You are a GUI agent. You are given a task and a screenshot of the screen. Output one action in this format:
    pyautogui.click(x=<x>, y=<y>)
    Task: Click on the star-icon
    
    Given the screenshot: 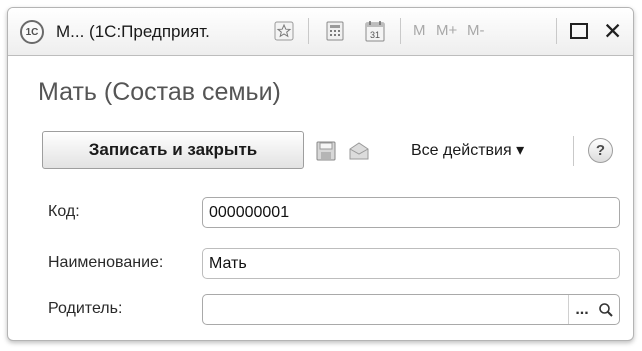 What is the action you would take?
    pyautogui.click(x=284, y=31)
    